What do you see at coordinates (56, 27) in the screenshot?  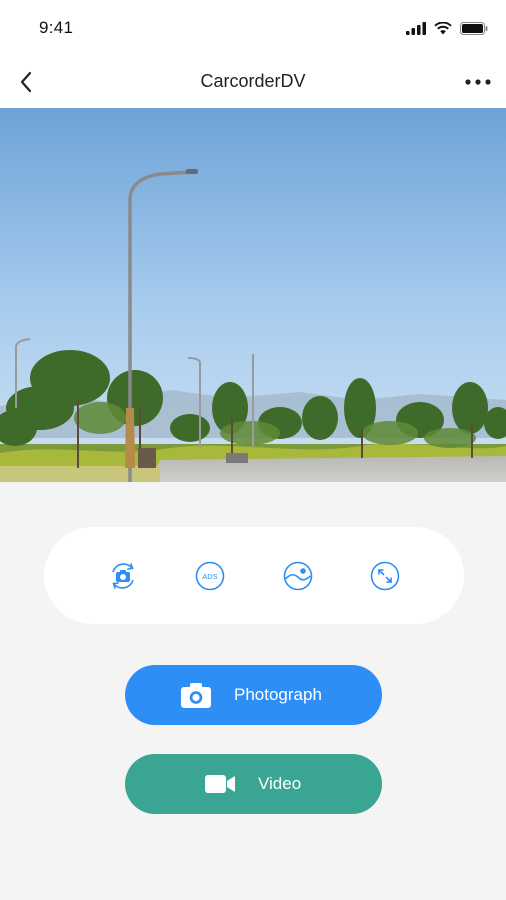 I see `status-time: 9:41` at bounding box center [56, 27].